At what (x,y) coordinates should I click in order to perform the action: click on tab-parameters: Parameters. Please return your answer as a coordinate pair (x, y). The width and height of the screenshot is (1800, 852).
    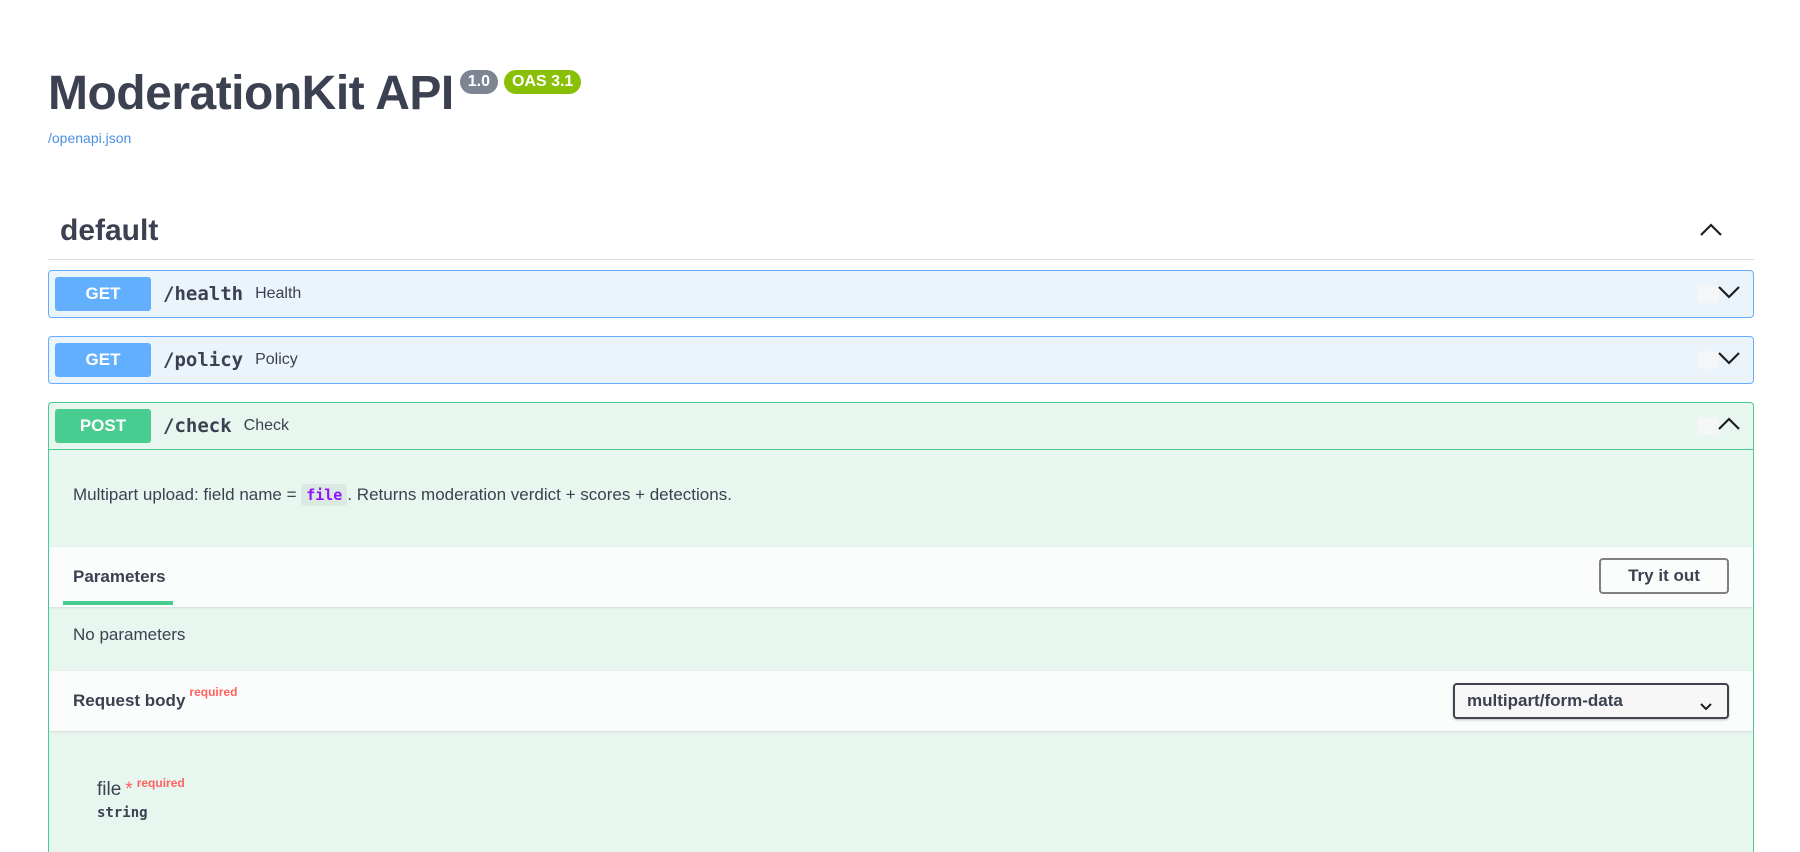
    Looking at the image, I should click on (119, 577).